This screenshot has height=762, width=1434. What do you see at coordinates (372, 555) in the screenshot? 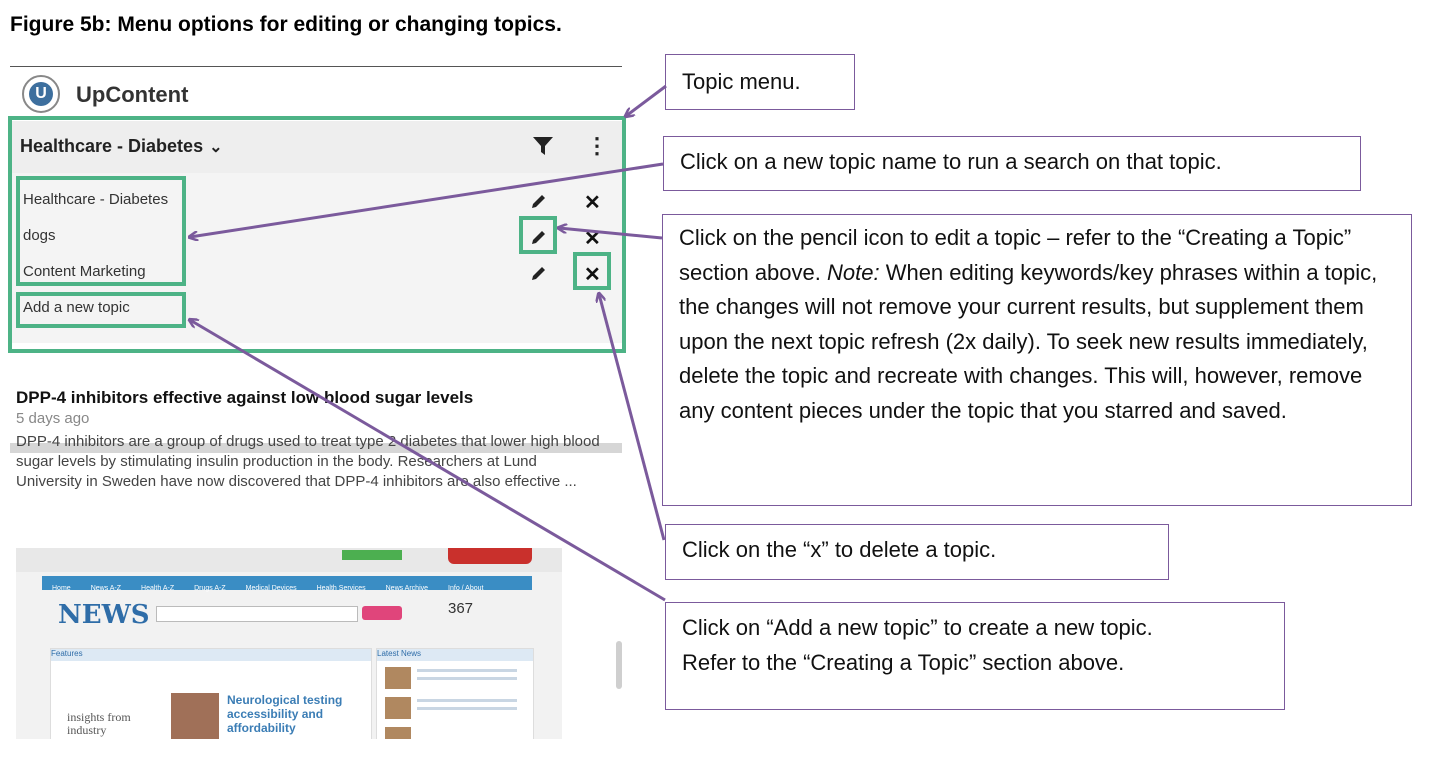
I see `image-green-bar` at bounding box center [372, 555].